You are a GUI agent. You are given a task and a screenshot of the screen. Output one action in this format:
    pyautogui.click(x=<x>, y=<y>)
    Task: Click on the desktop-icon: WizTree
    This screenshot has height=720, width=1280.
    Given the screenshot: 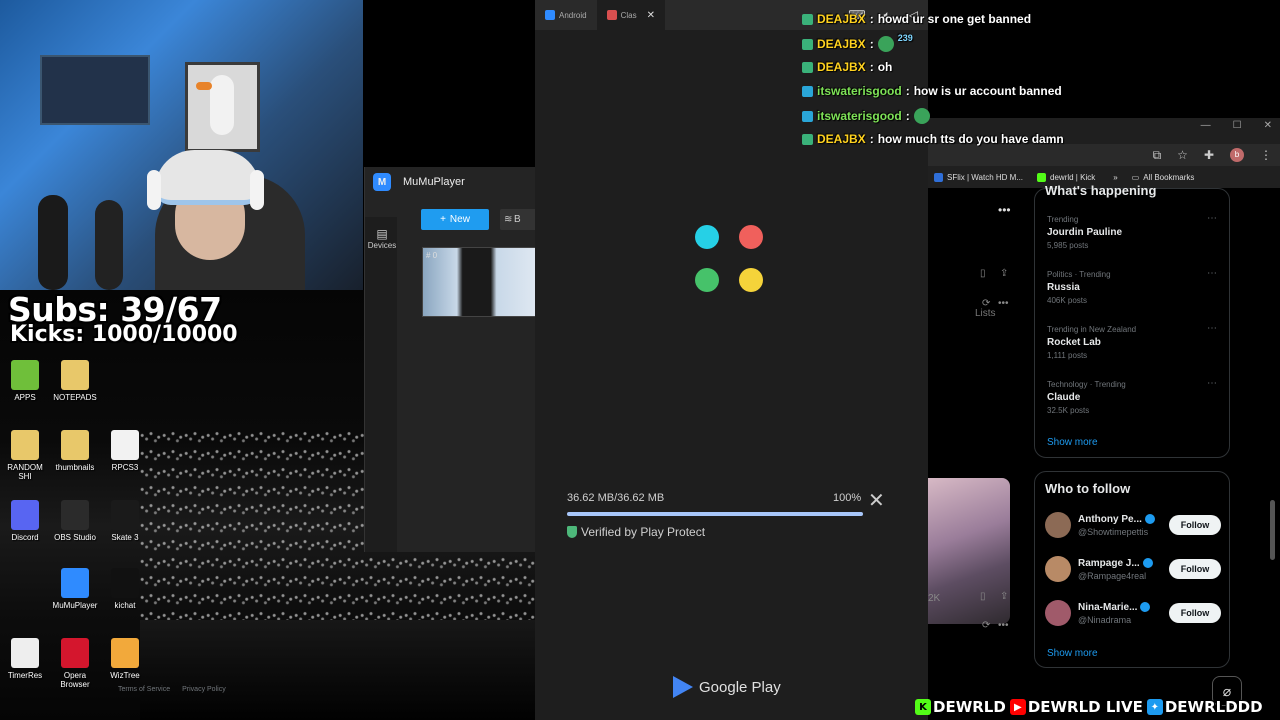 What is the action you would take?
    pyautogui.click(x=125, y=659)
    